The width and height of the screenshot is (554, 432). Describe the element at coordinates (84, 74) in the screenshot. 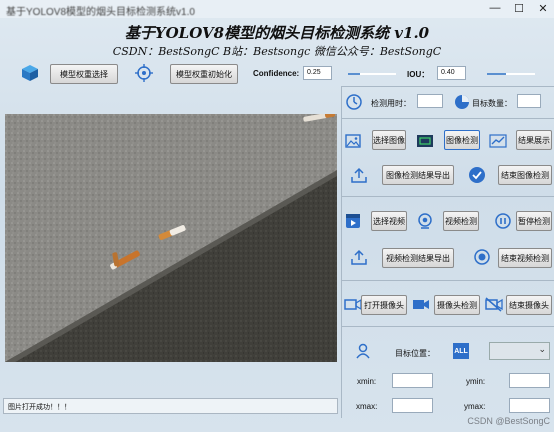

I see `model-weight-select-button: 模型权重选择` at that location.